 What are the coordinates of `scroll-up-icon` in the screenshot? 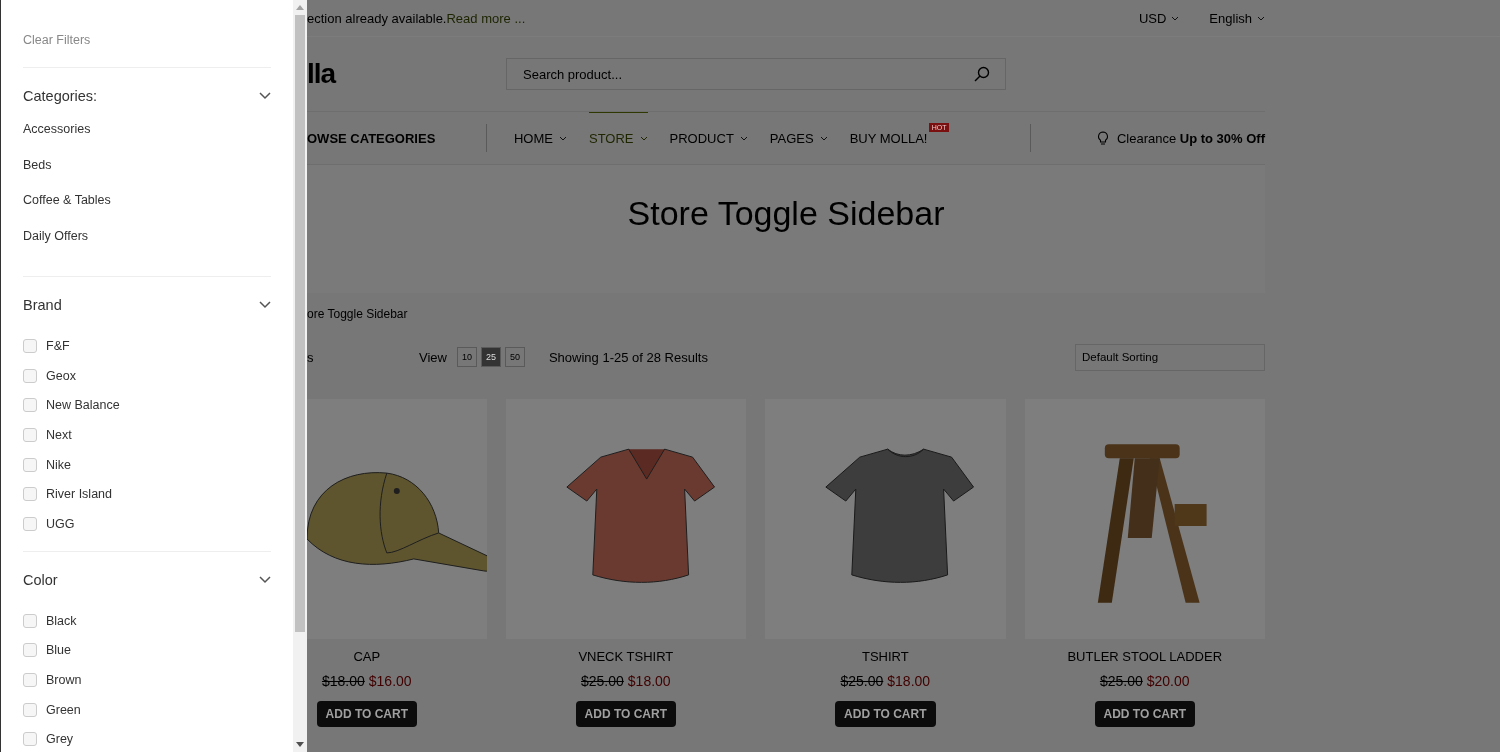 It's located at (300, 7).